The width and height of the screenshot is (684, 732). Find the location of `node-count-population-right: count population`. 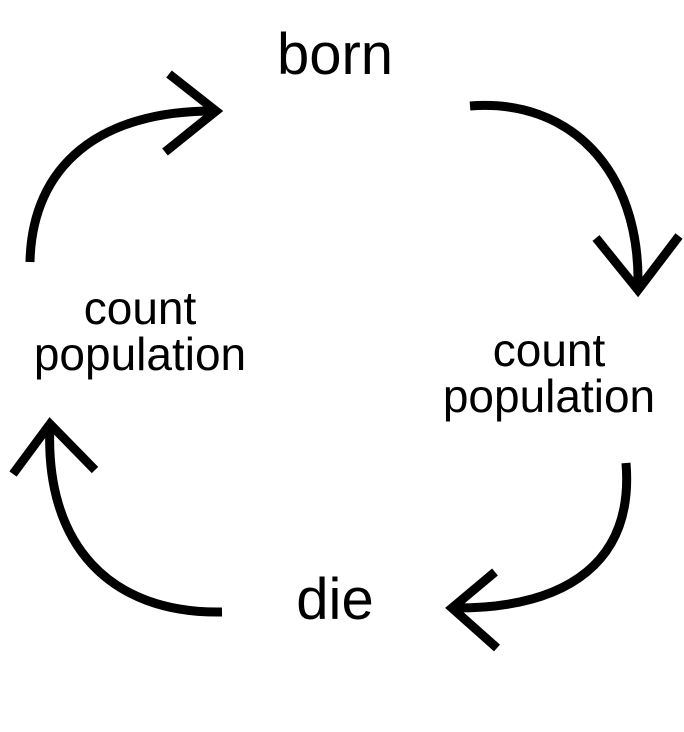

node-count-population-right: count population is located at coordinates (549, 373).